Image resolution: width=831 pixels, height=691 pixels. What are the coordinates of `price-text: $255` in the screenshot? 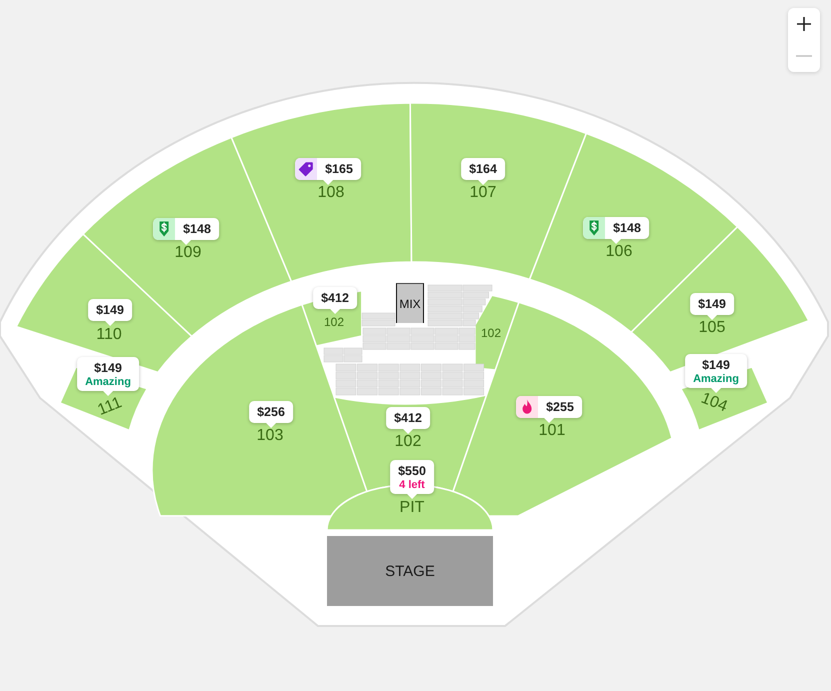 It's located at (560, 407).